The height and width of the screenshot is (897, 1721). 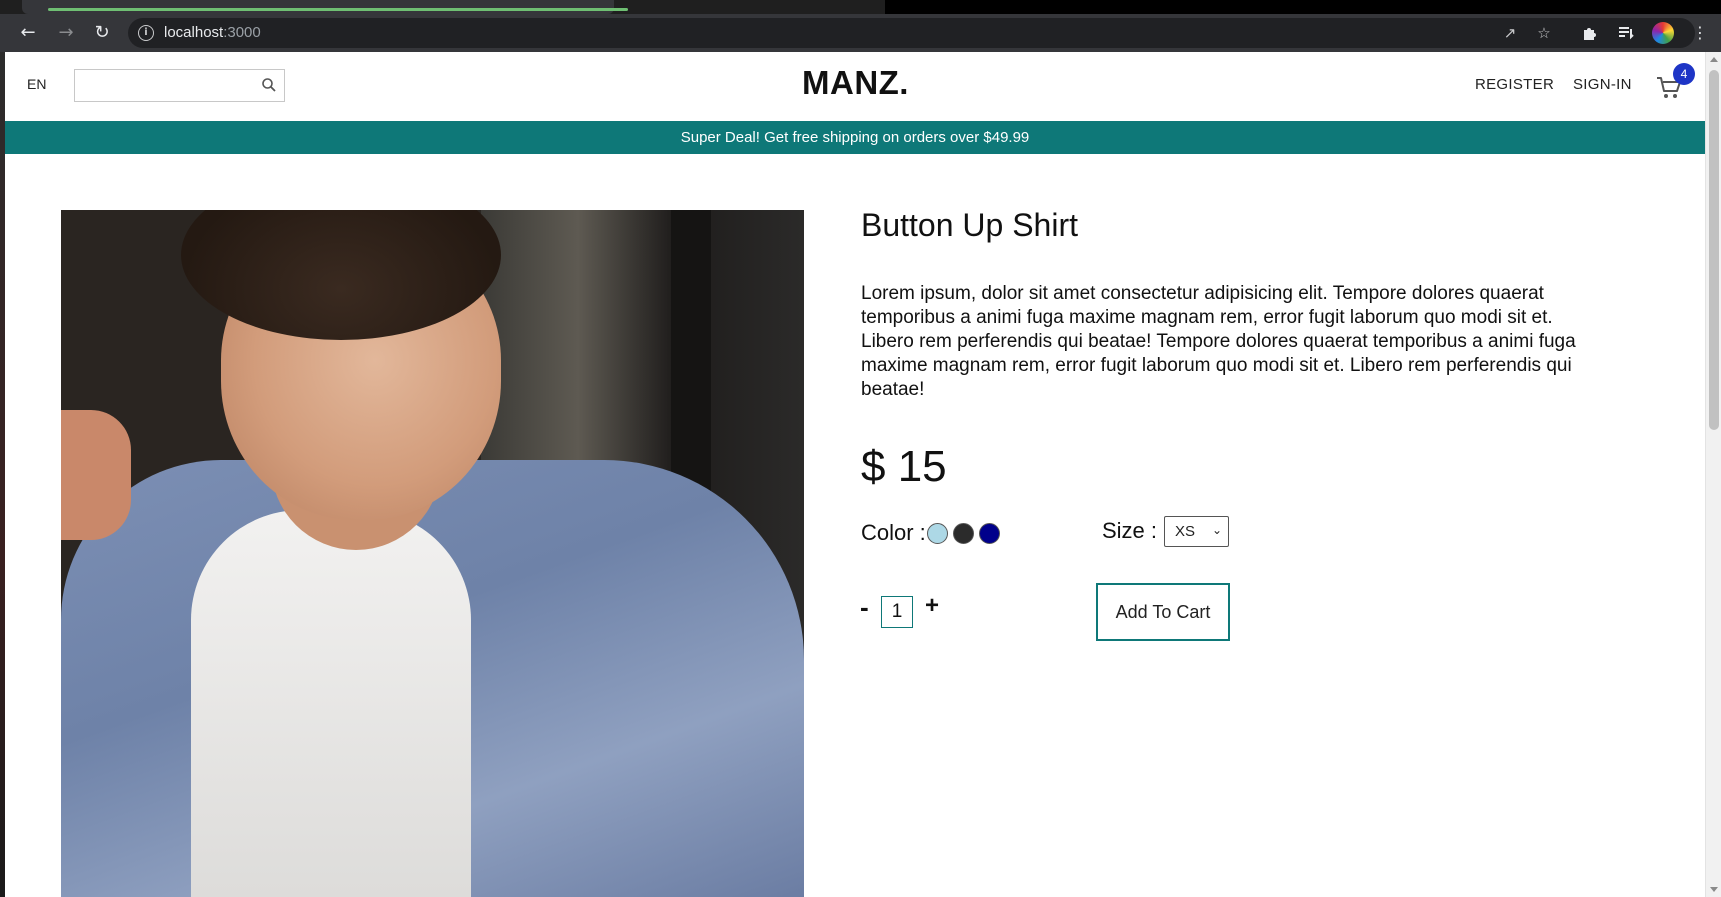 I want to click on chevron-down-icon: ⌄, so click(x=1217, y=530).